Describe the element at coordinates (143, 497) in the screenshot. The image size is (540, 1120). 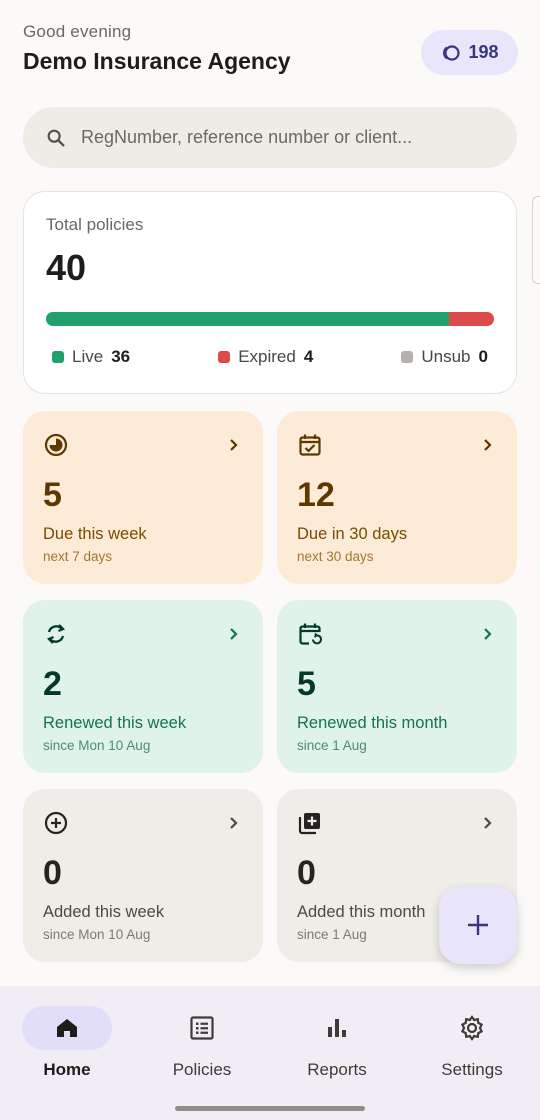
I see `tile-due-this-week: 5 Due this week next 7 days` at that location.